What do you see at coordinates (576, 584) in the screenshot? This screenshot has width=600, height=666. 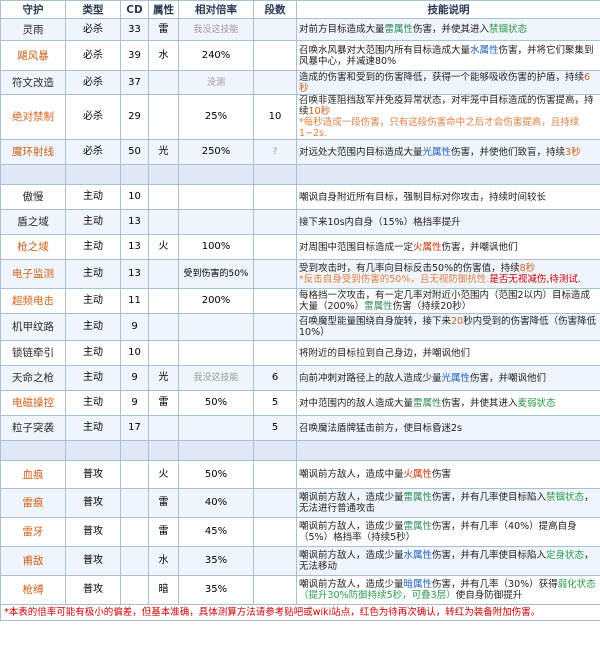 I see `desc-status: 弱化状态` at bounding box center [576, 584].